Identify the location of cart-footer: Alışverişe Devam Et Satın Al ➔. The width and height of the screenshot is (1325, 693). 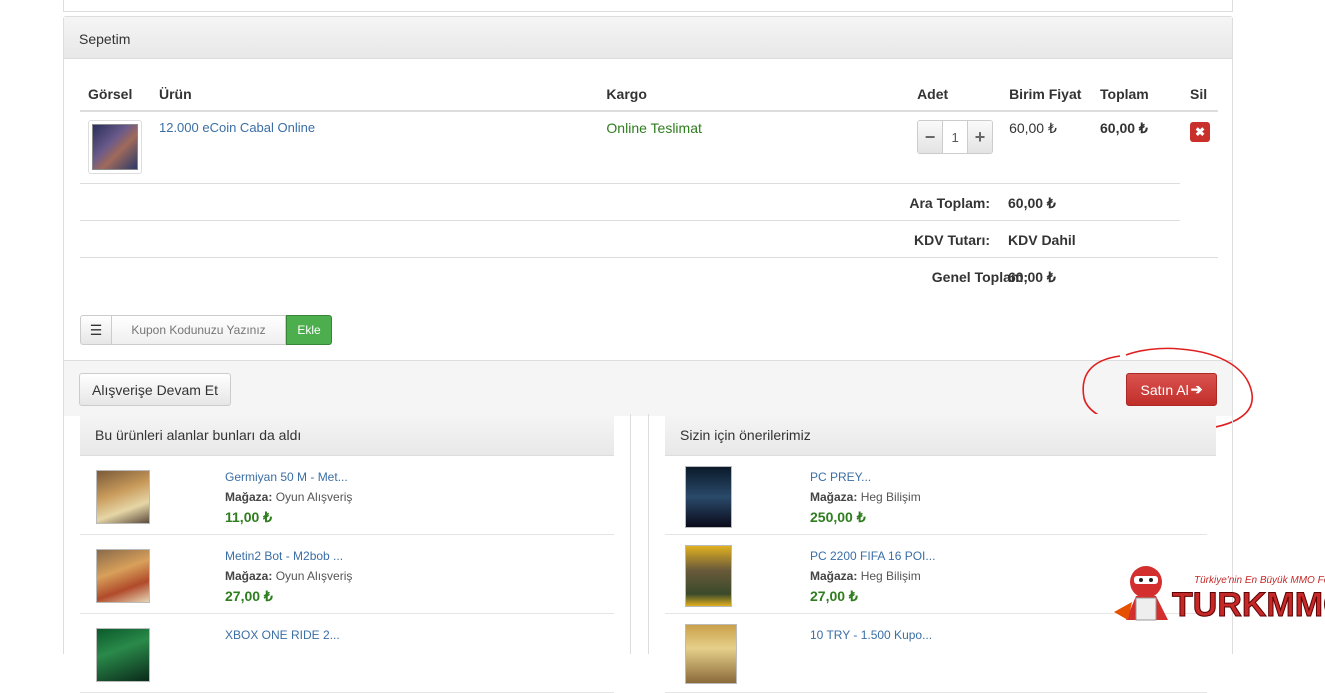
(648, 388).